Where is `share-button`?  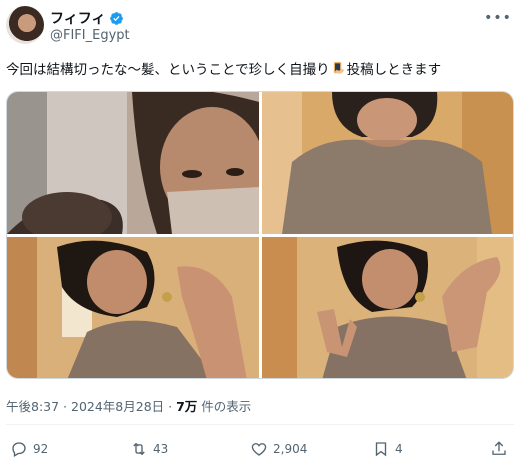
share-button is located at coordinates (499, 449).